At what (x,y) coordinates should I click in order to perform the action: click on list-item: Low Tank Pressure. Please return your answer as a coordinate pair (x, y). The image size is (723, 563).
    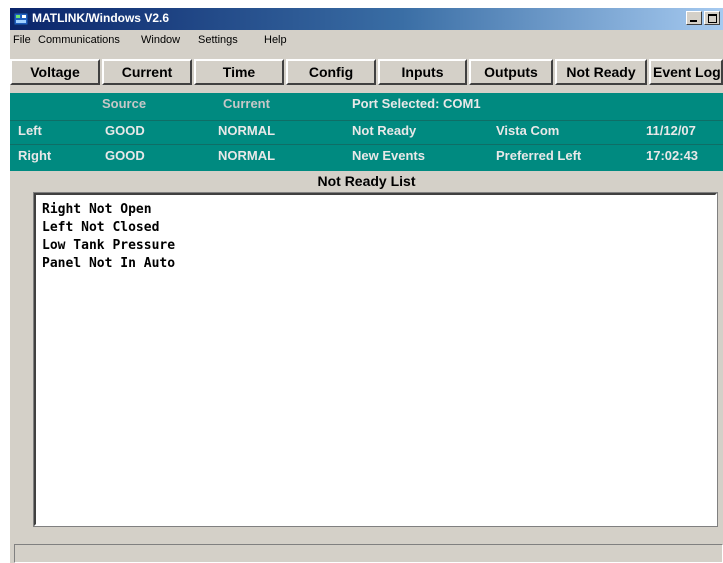
    Looking at the image, I should click on (108, 245).